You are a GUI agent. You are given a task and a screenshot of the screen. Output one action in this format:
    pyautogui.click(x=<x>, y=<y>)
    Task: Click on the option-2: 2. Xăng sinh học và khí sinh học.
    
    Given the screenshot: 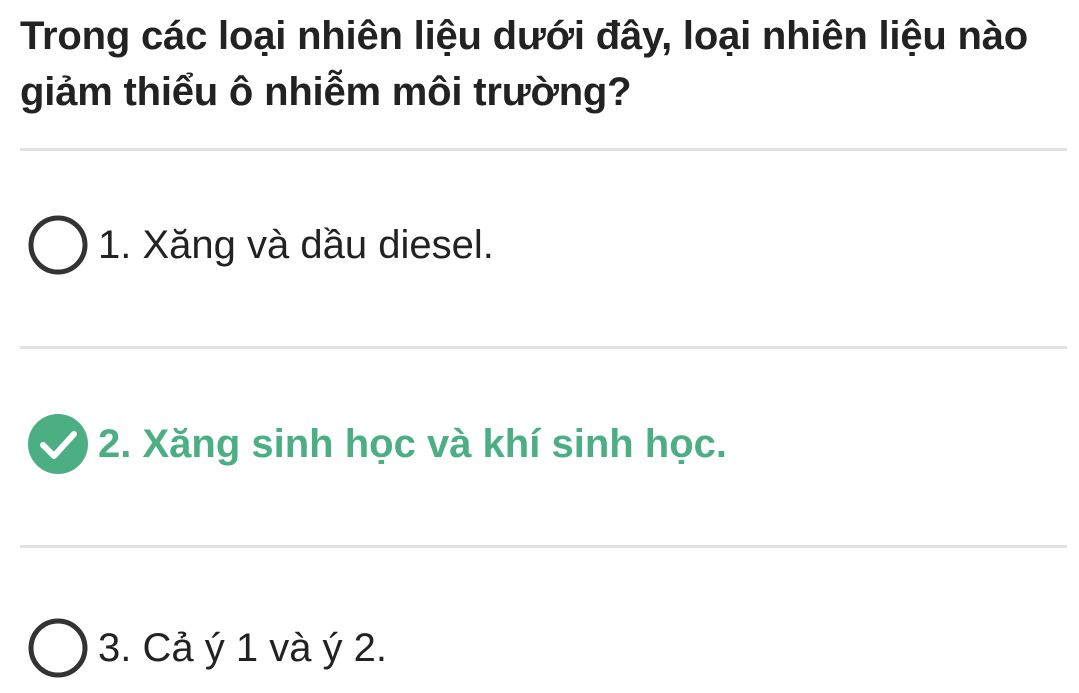 What is the action you would take?
    pyautogui.click(x=546, y=444)
    